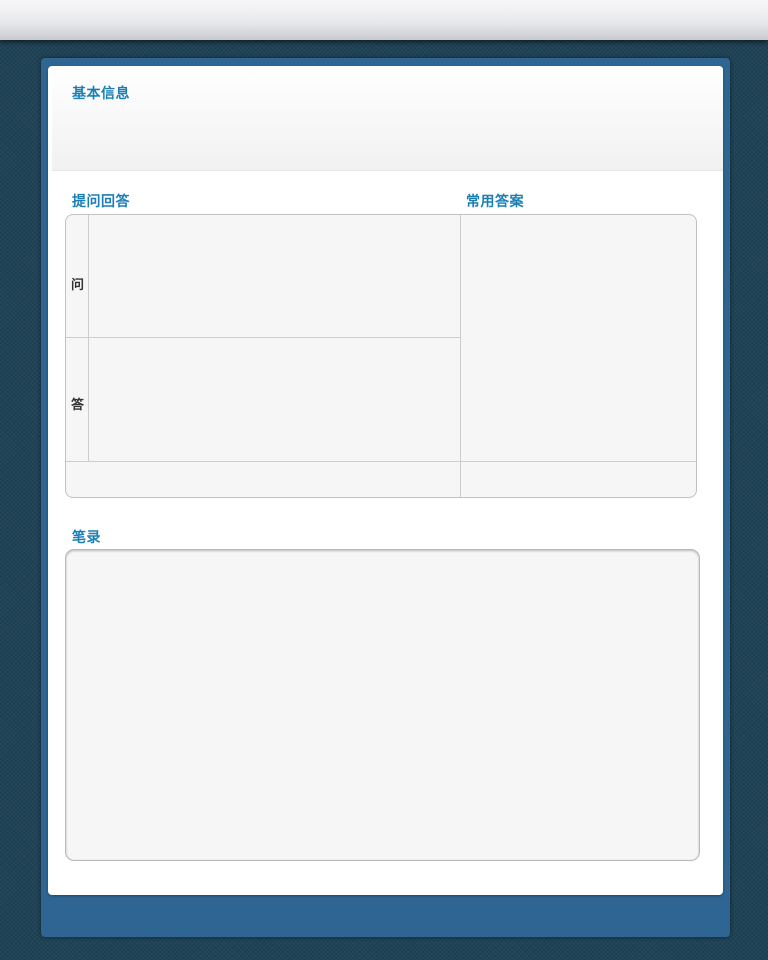  What do you see at coordinates (384, 20) in the screenshot?
I see `top-toolbar` at bounding box center [384, 20].